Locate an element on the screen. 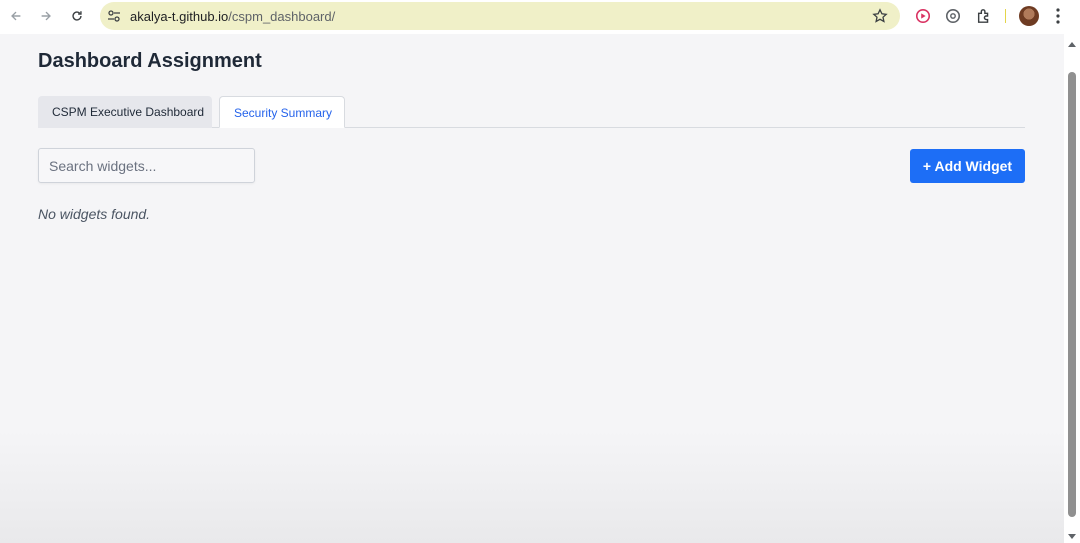  toolbar-divider is located at coordinates (1005, 16).